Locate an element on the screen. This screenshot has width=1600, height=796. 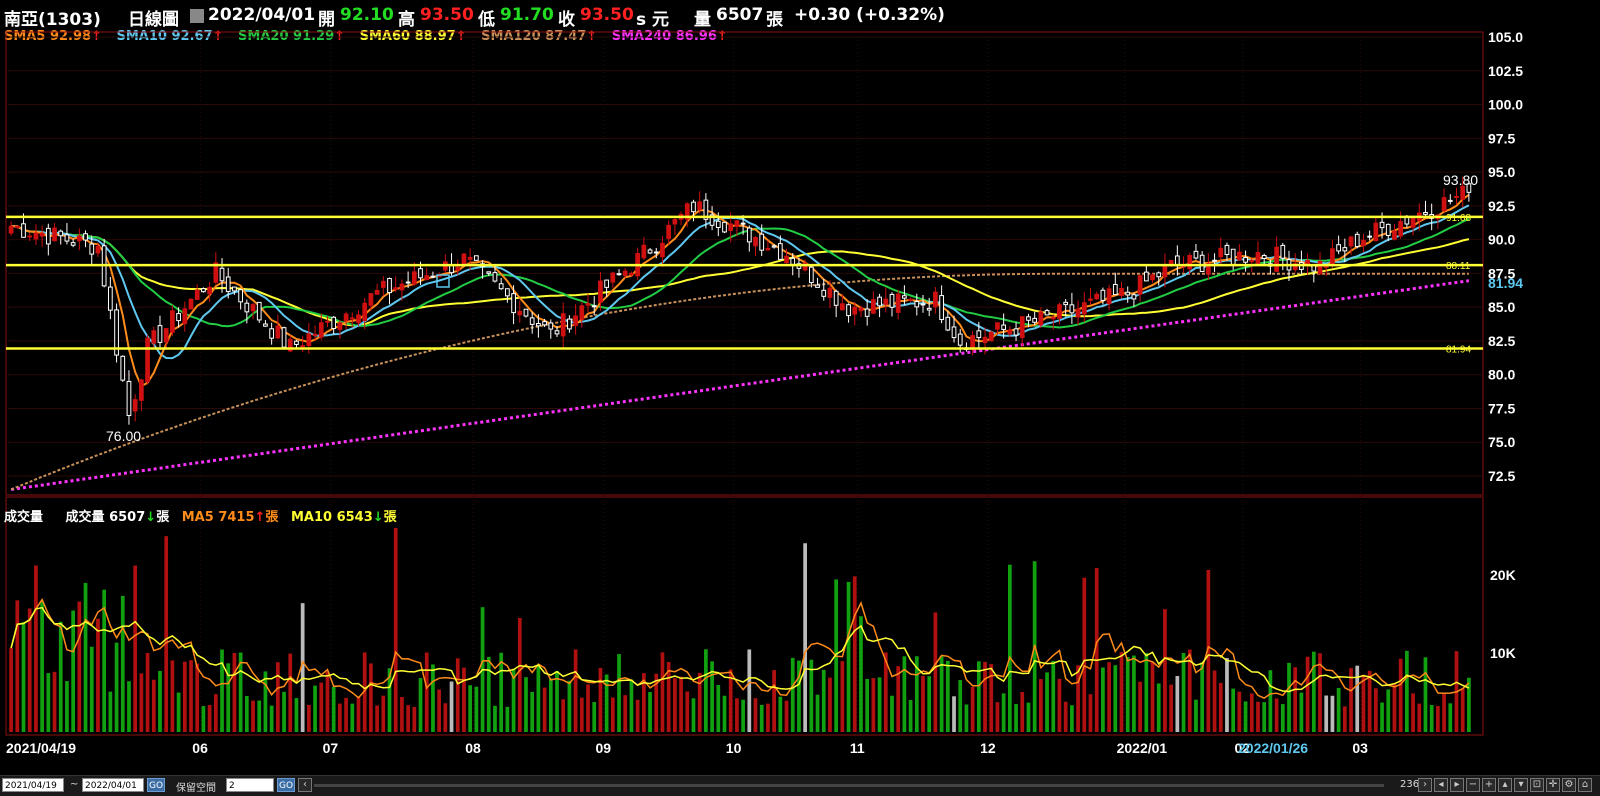
scroll-track is located at coordinates (849, 785).